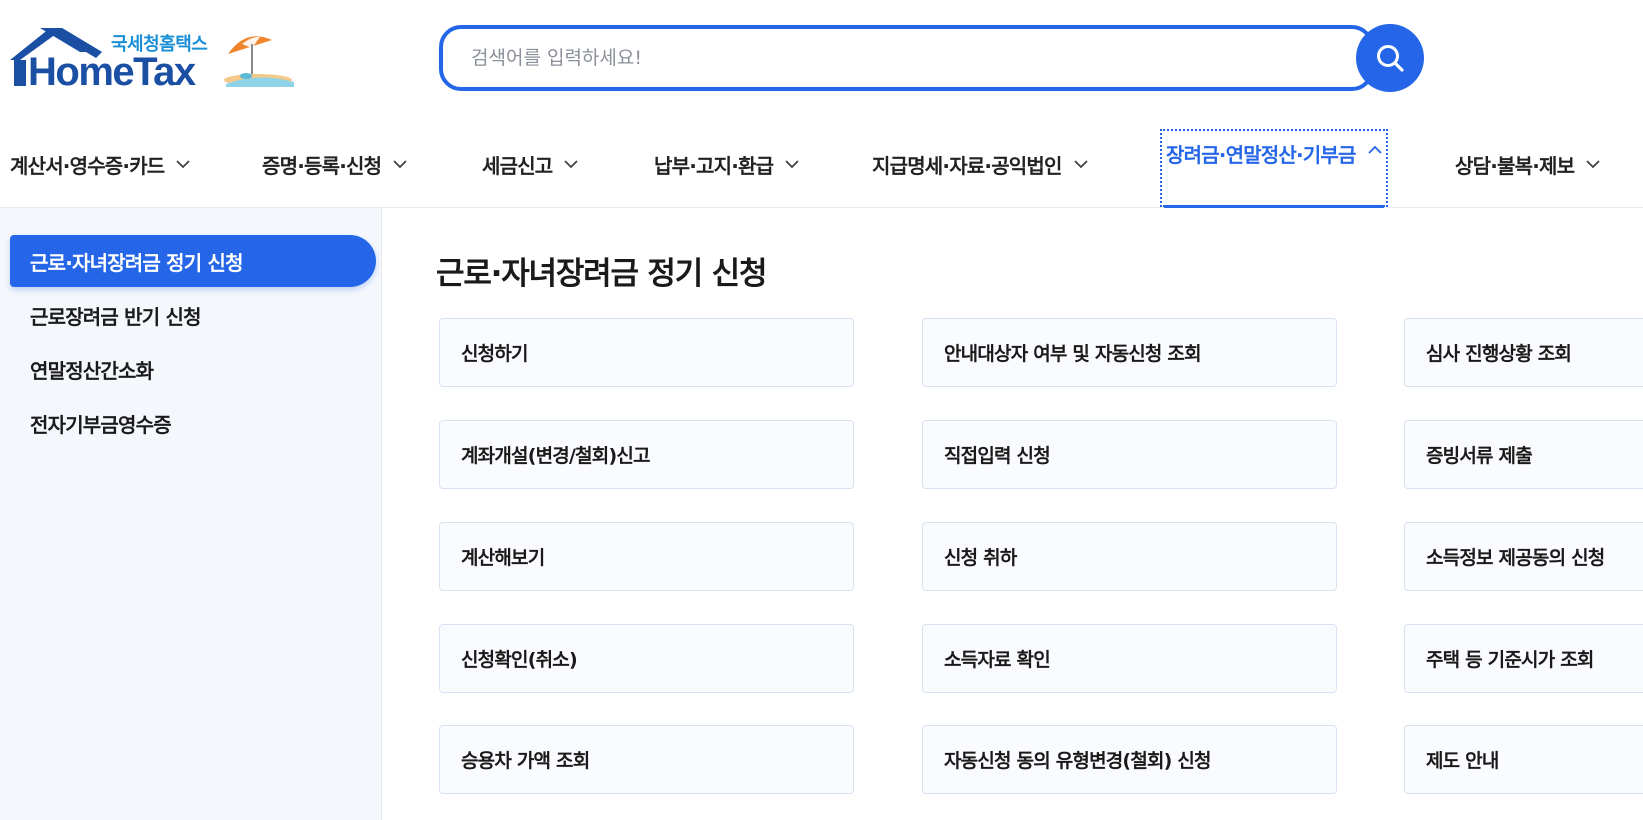 The width and height of the screenshot is (1643, 820). I want to click on hometax-logo: 국세청홈택스 HomeTax, so click(155, 61).